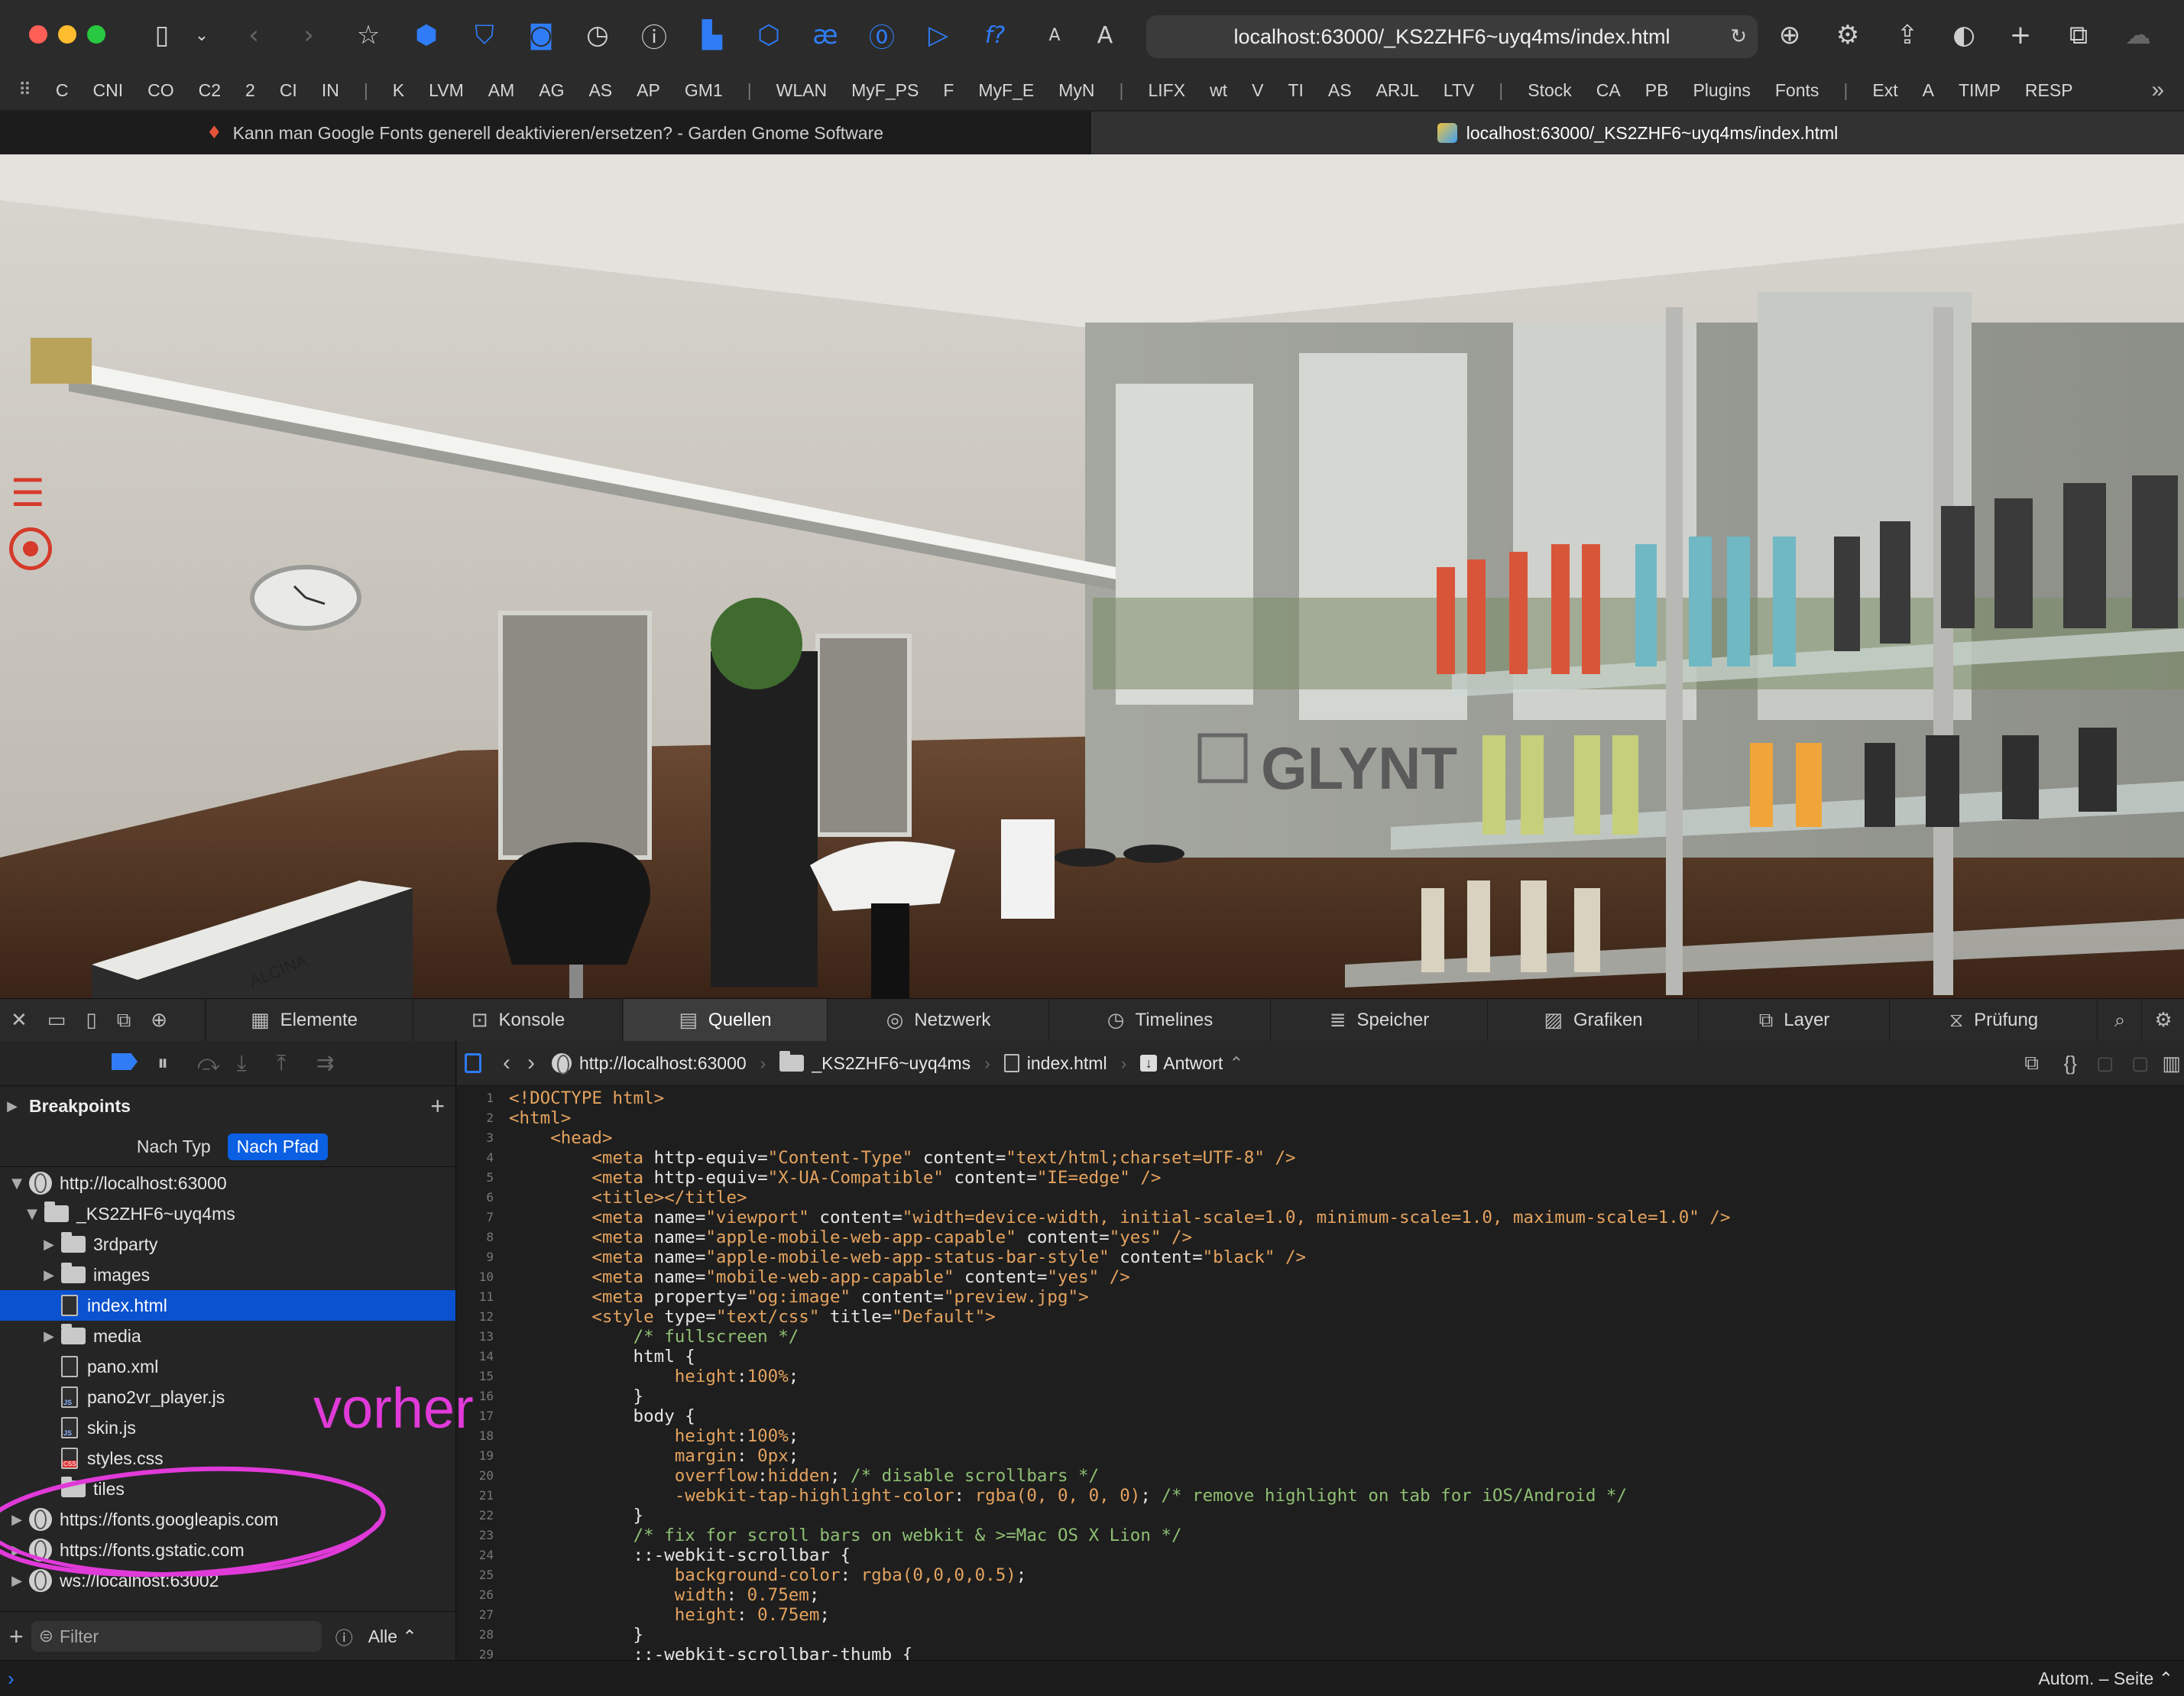  I want to click on tree-item: ▼ http://localhost:63000, so click(227, 1183).